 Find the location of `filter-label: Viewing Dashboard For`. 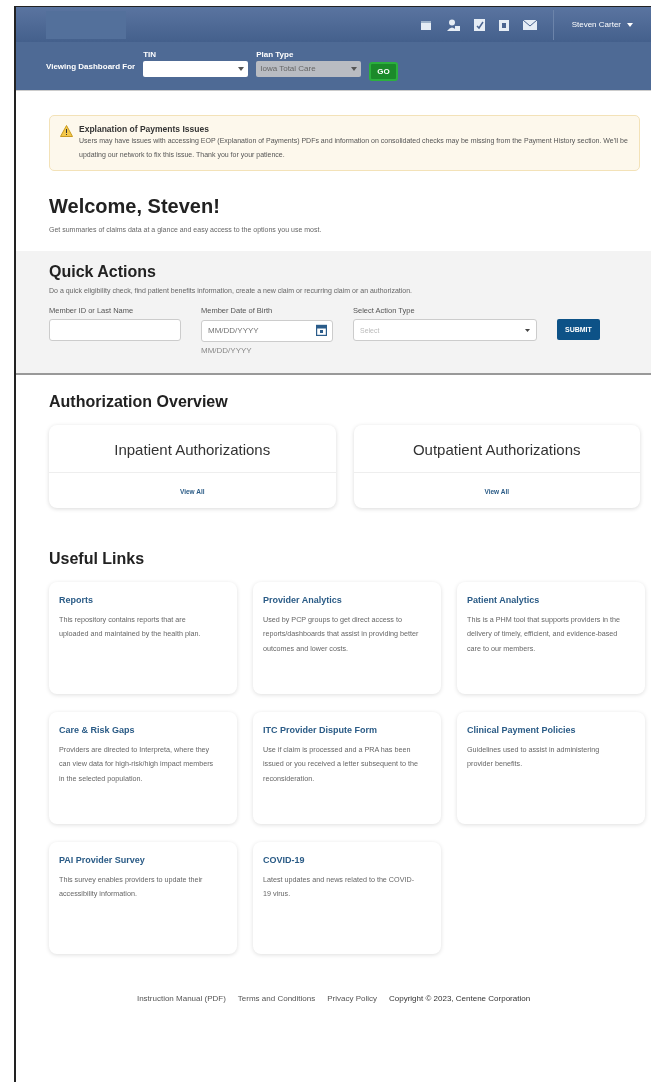

filter-label: Viewing Dashboard For is located at coordinates (91, 66).